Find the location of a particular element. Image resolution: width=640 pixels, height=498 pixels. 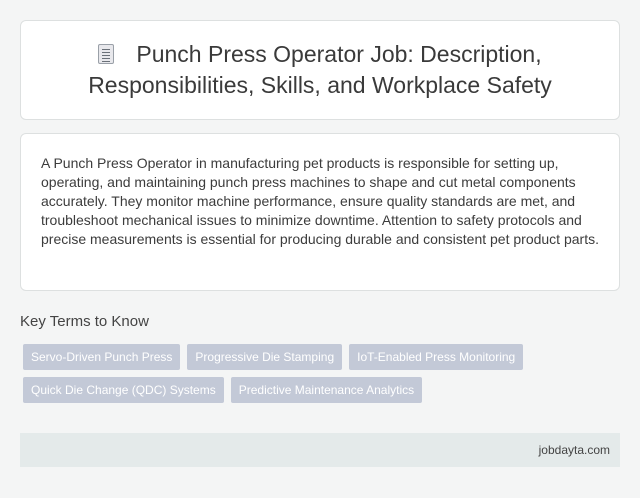

footer: jobdayta.com is located at coordinates (320, 450).